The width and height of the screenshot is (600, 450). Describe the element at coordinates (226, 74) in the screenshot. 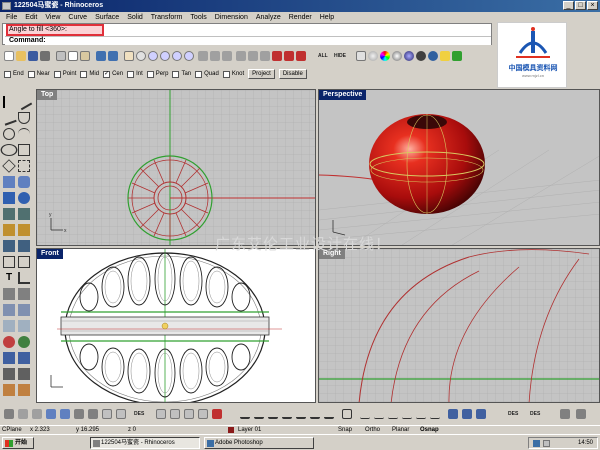

I see `osnap-knot-checkbox` at that location.